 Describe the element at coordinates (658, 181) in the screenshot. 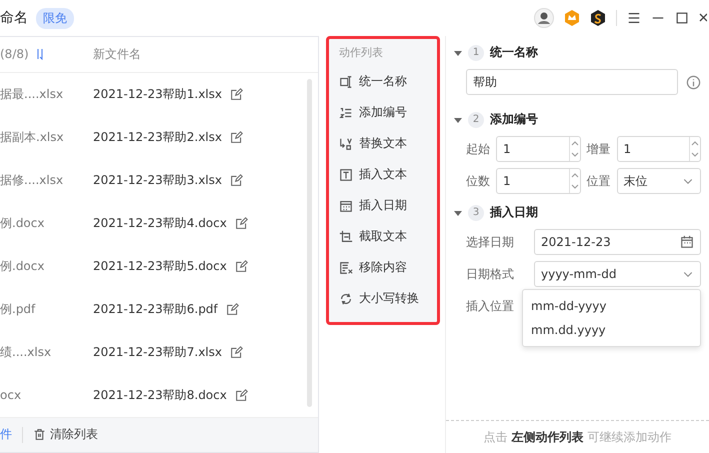

I see `select-field: 末位` at that location.